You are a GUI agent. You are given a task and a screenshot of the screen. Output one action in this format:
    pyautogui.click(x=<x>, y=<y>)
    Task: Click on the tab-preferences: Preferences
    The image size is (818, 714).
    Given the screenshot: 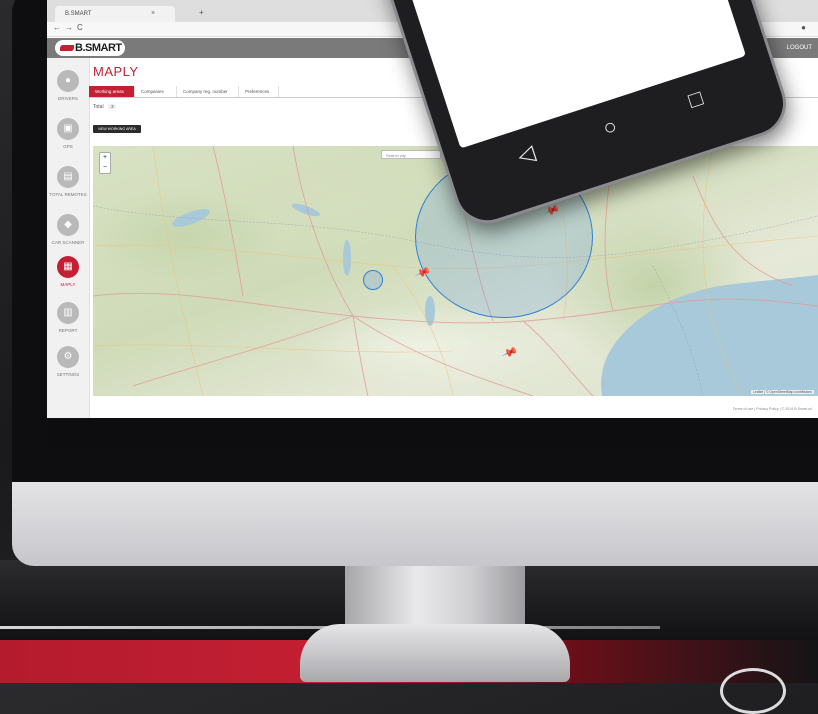 What is the action you would take?
    pyautogui.click(x=259, y=91)
    